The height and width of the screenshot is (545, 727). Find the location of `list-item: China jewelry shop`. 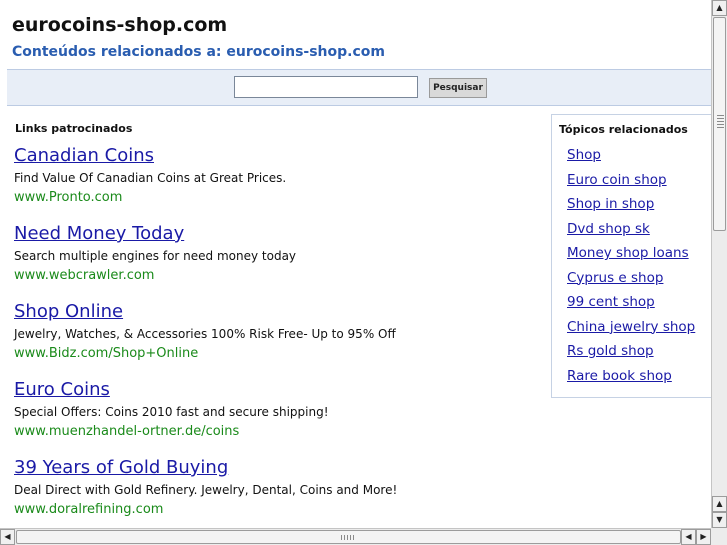

list-item: China jewelry shop is located at coordinates (631, 330).